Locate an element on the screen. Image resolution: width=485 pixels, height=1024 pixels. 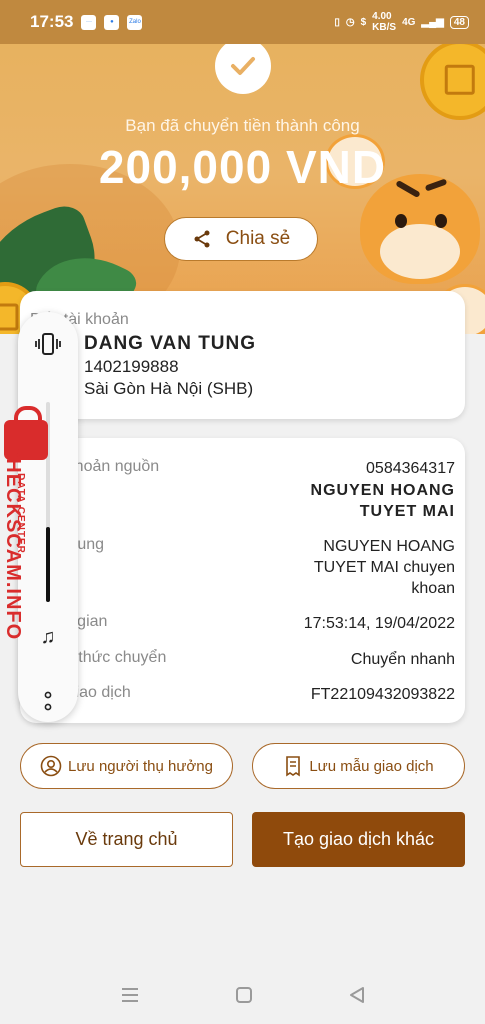
system-nav-bar is located at coordinates (242, 994).